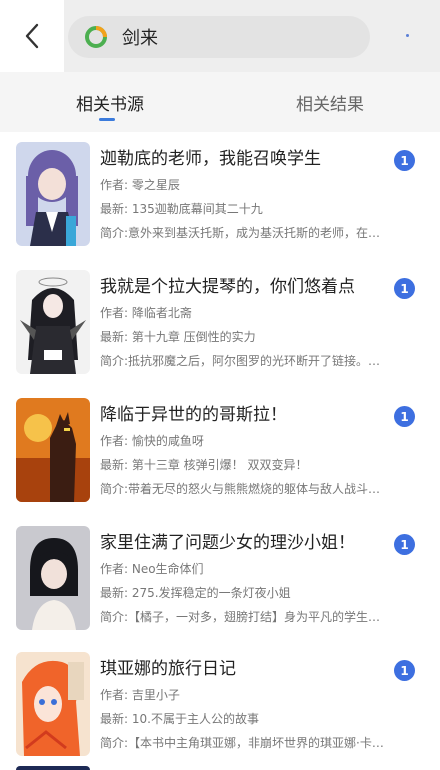 The height and width of the screenshot is (770, 440). Describe the element at coordinates (227, 287) in the screenshot. I see `book-title: 我就是个拉大提琴的，你们悠着点` at that location.